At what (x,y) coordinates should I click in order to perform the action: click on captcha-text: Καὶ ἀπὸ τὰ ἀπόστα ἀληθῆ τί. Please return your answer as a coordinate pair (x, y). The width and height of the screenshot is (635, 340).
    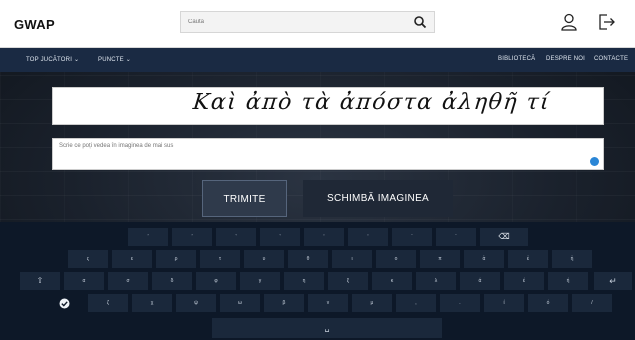
    Looking at the image, I should click on (371, 102).